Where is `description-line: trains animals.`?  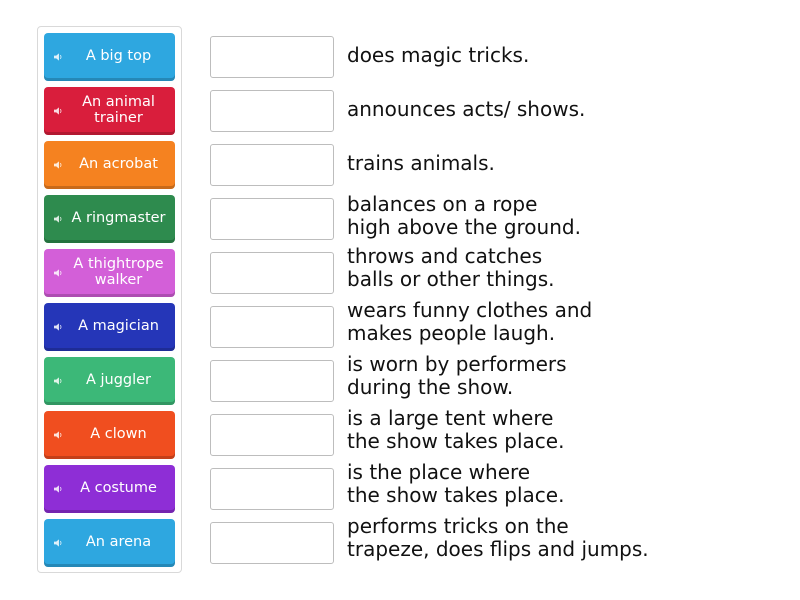 description-line: trains animals. is located at coordinates (421, 163).